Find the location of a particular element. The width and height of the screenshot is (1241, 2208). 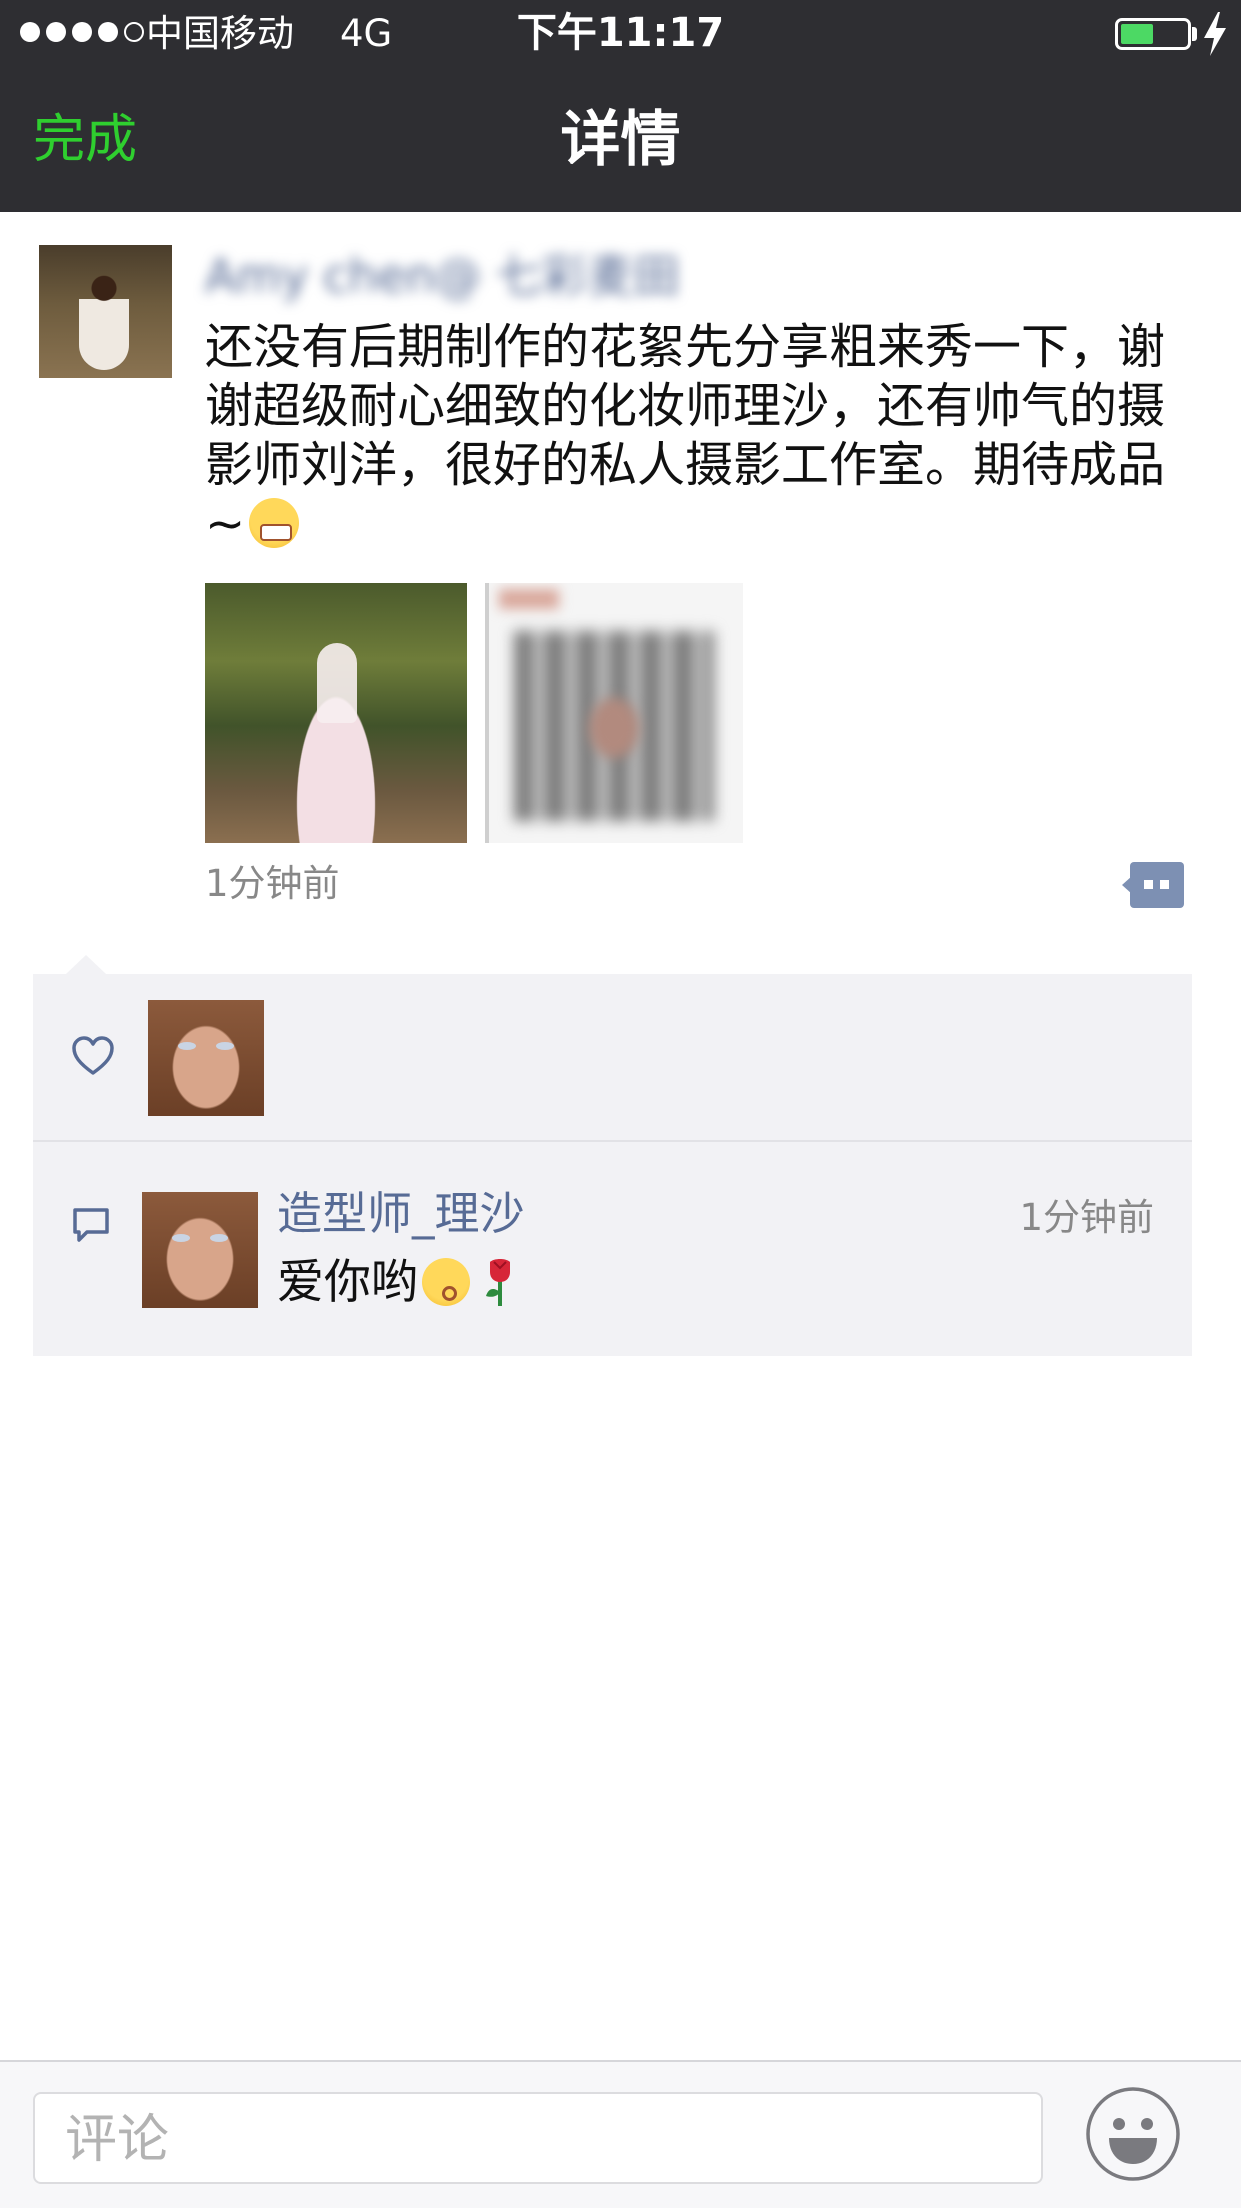

comments-panel: 造型师_理沙 1分钟前 爱你哟 is located at coordinates (612, 1249).